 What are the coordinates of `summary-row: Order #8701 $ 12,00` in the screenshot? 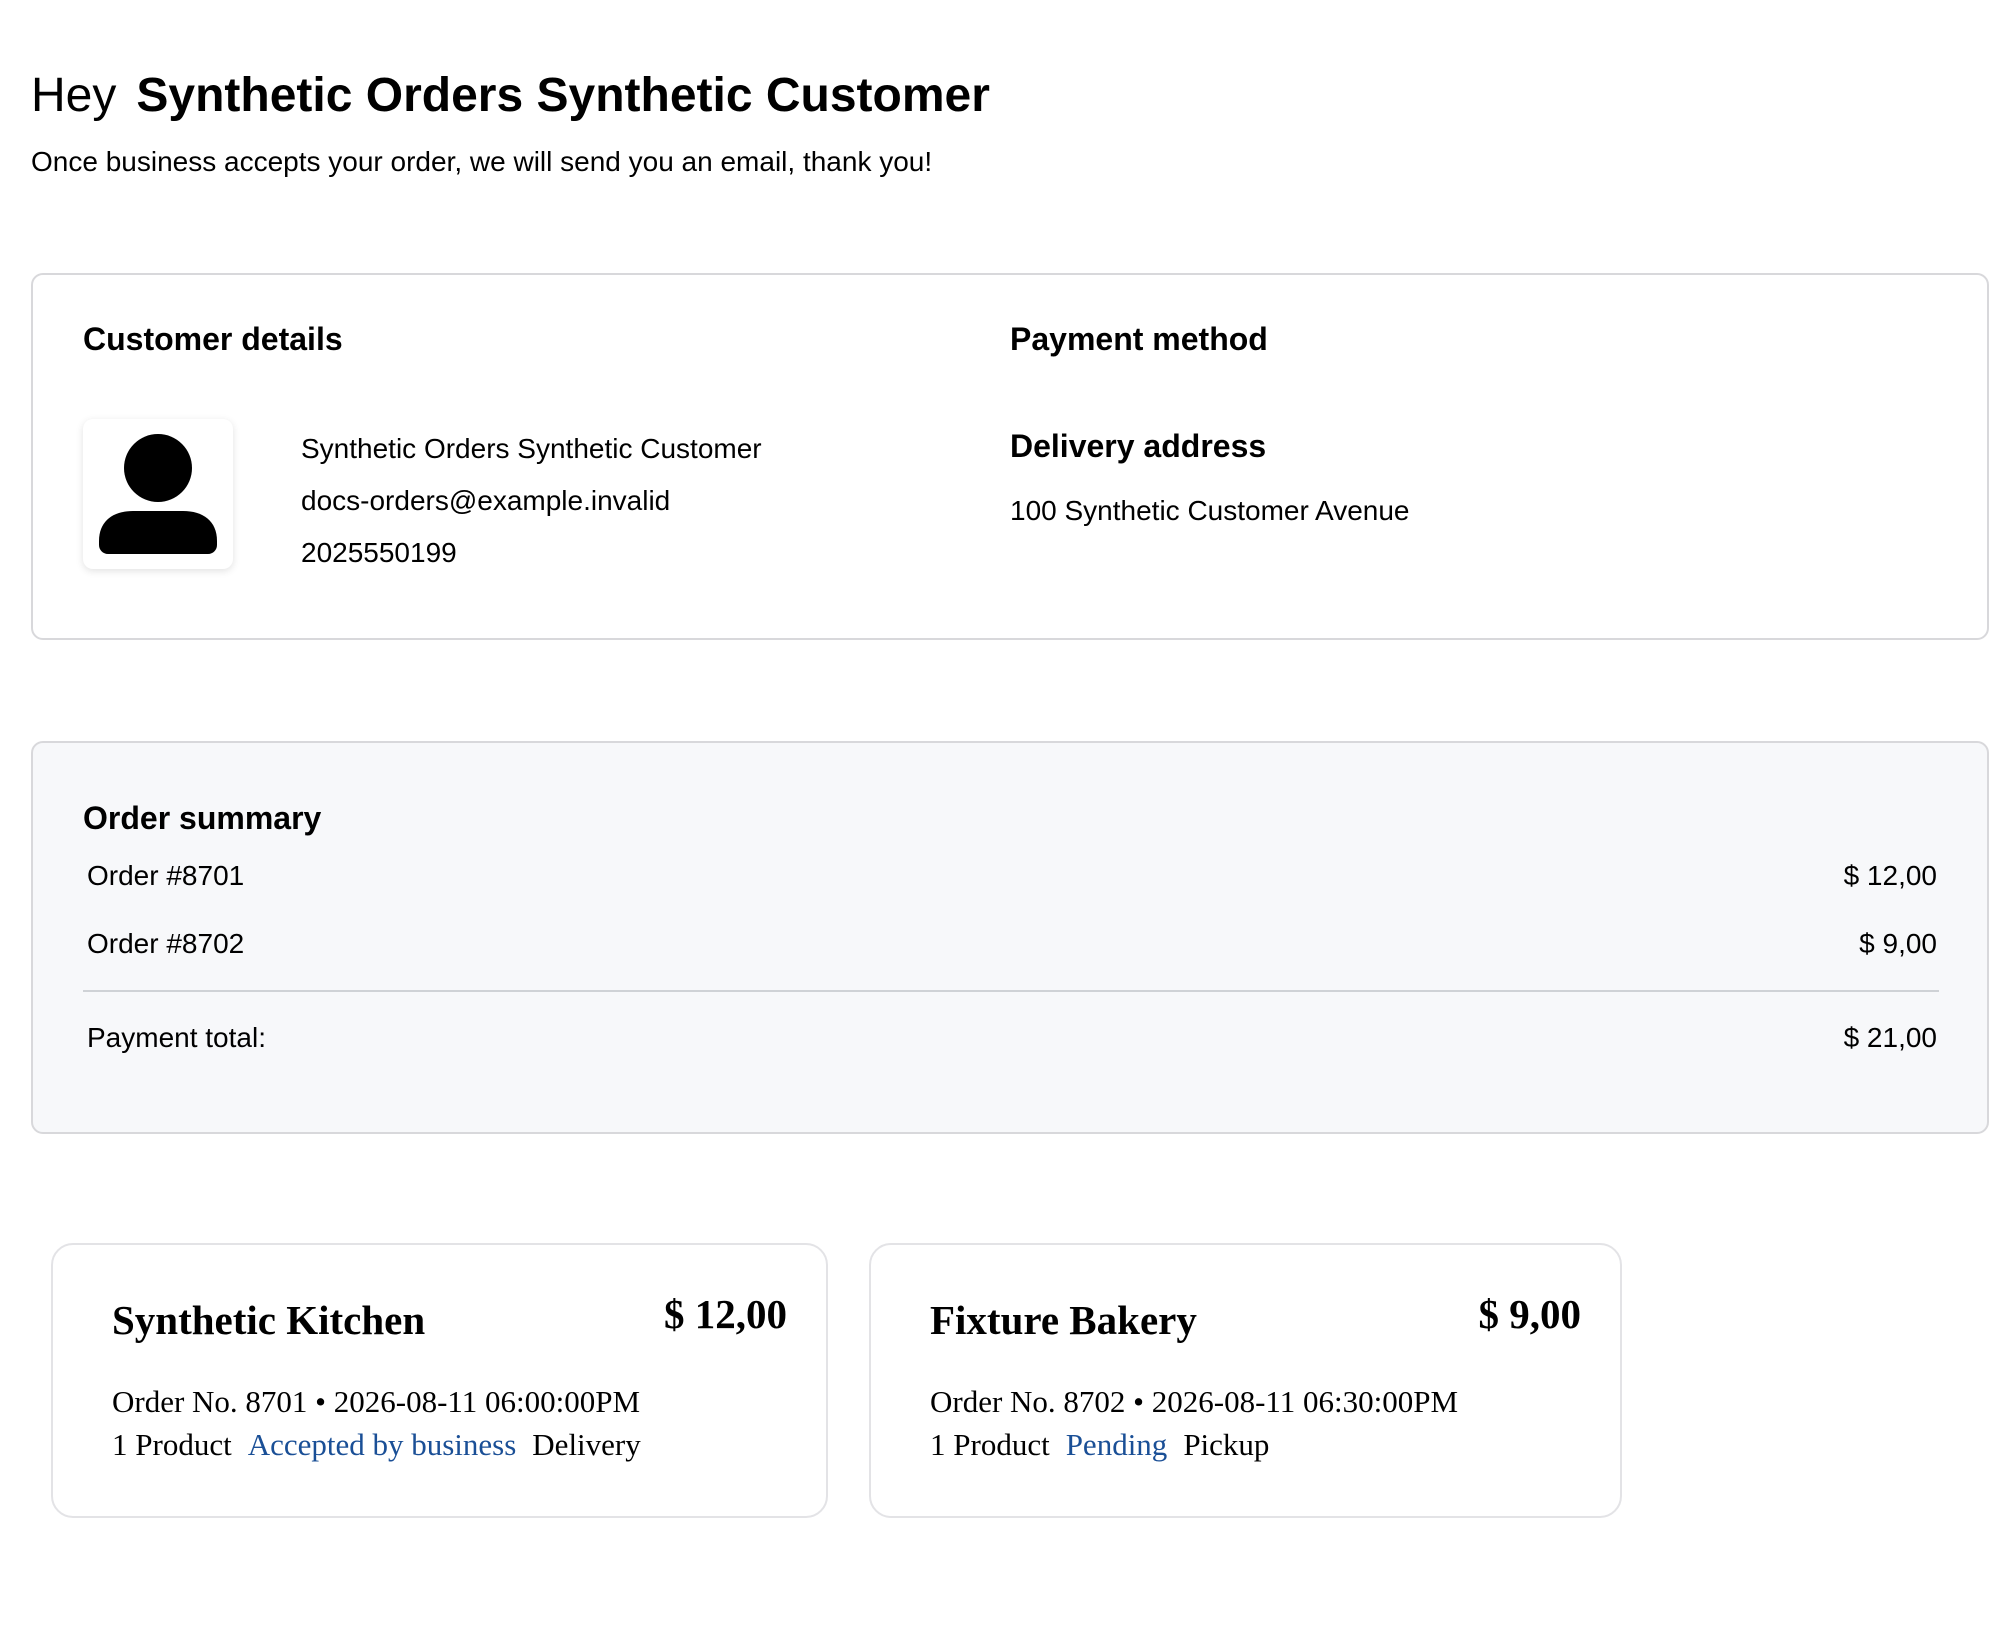 It's located at (1012, 876).